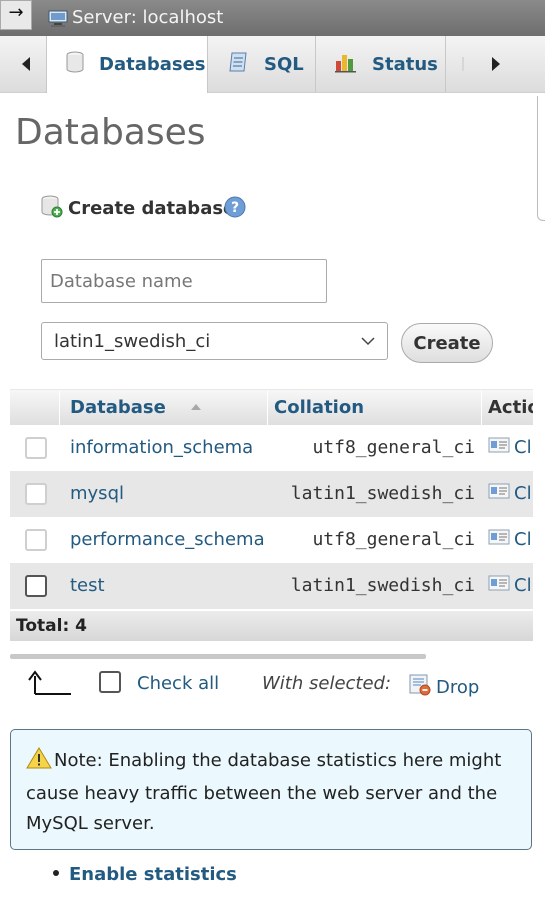  Describe the element at coordinates (97, 494) in the screenshot. I see `database-link: mysql` at that location.